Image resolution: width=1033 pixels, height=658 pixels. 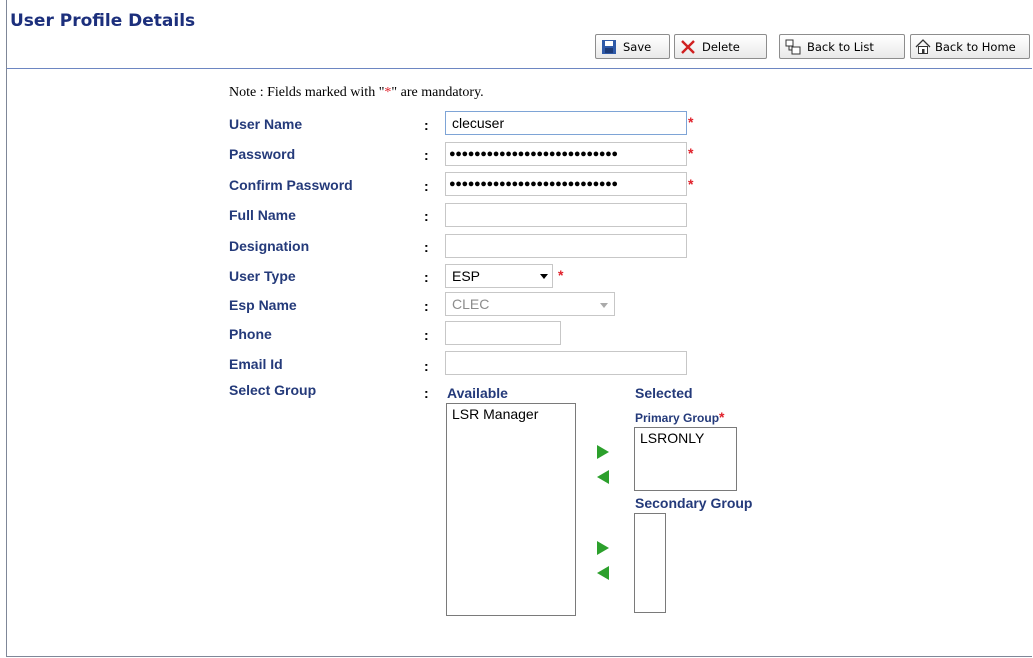 What do you see at coordinates (566, 246) in the screenshot?
I see `designation-input` at bounding box center [566, 246].